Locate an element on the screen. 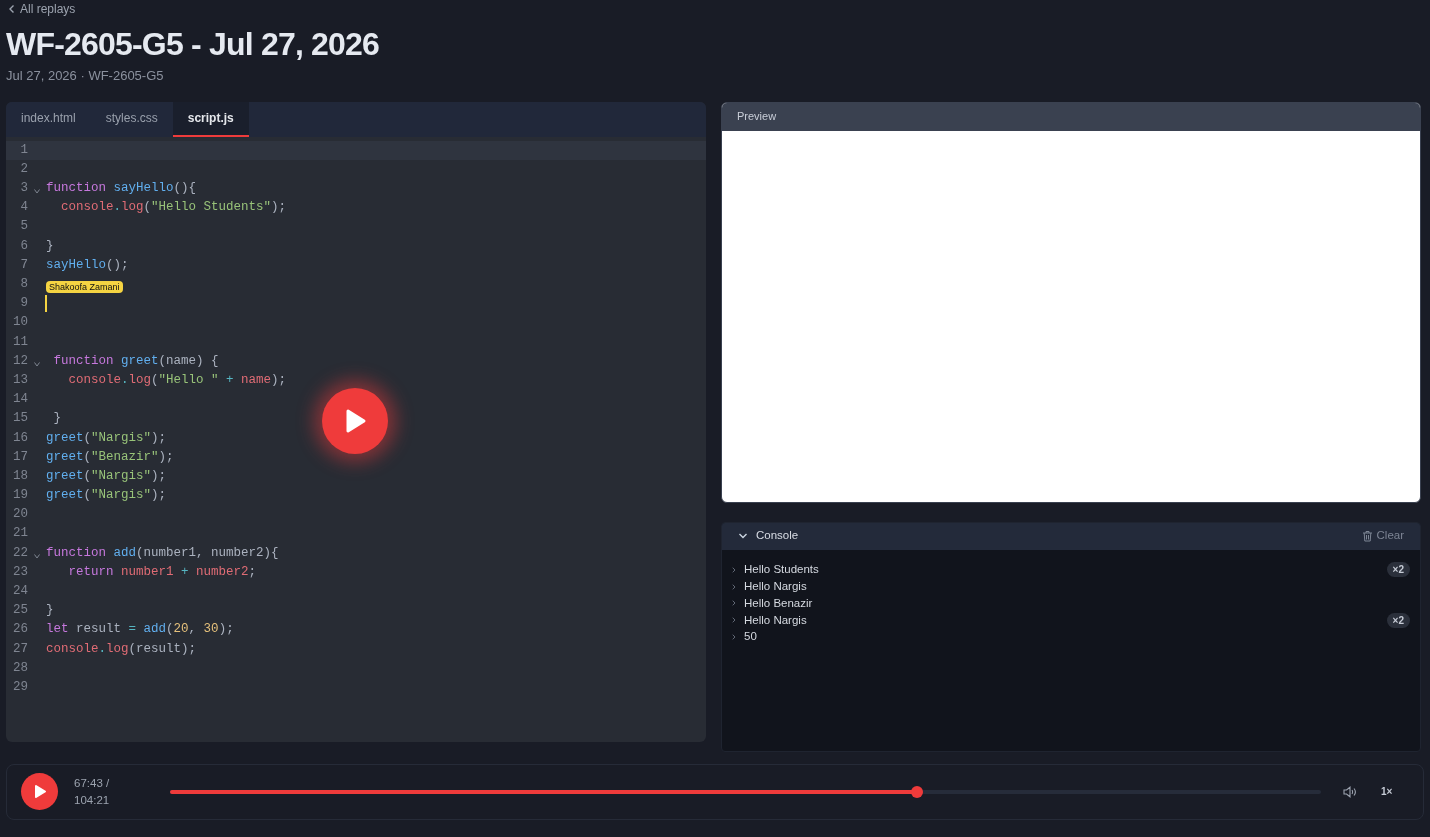  chevron-down-icon is located at coordinates (743, 536).